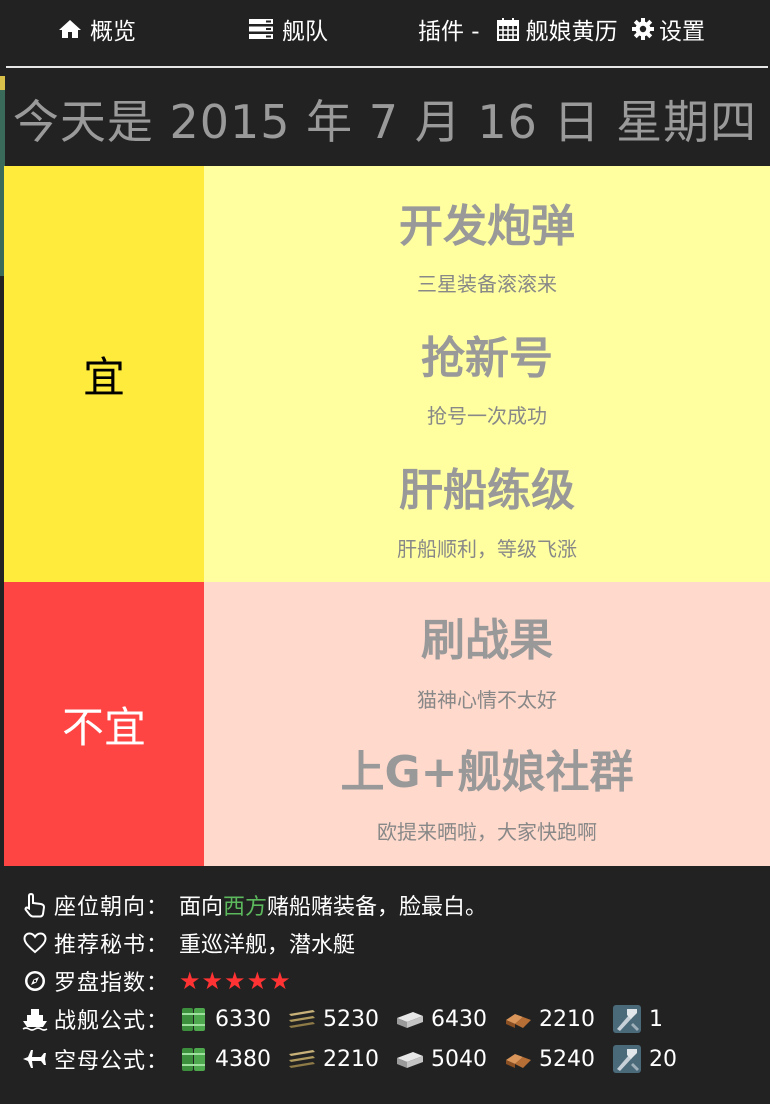  I want to click on secretary-line: 推荐秘书： 重巡洋舰，潜水艇, so click(188, 943).